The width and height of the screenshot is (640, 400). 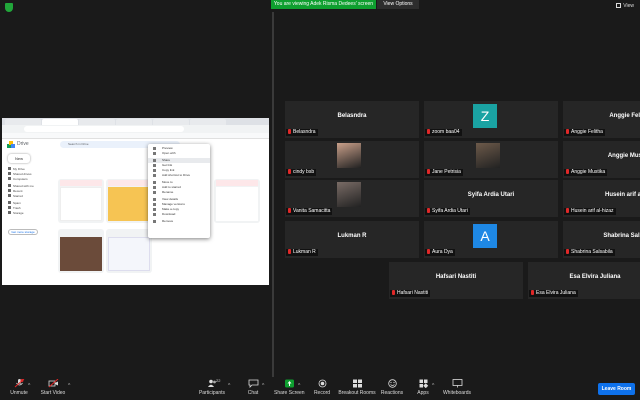 What do you see at coordinates (413, 293) in the screenshot?
I see `participant-label-text: Hafsari Nastiti` at bounding box center [413, 293].